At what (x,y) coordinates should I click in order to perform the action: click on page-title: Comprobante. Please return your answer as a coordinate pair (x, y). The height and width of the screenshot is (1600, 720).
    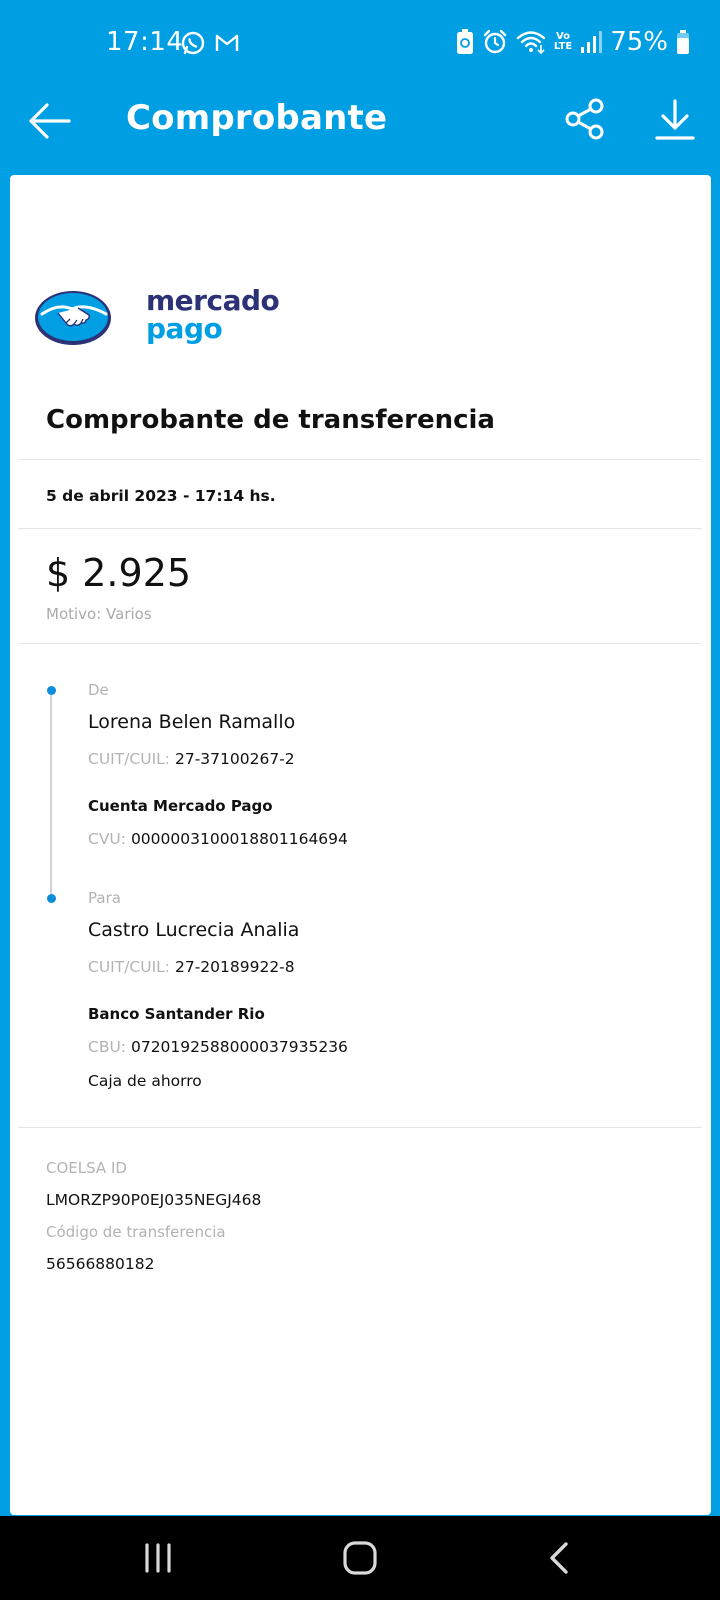
    Looking at the image, I should click on (257, 118).